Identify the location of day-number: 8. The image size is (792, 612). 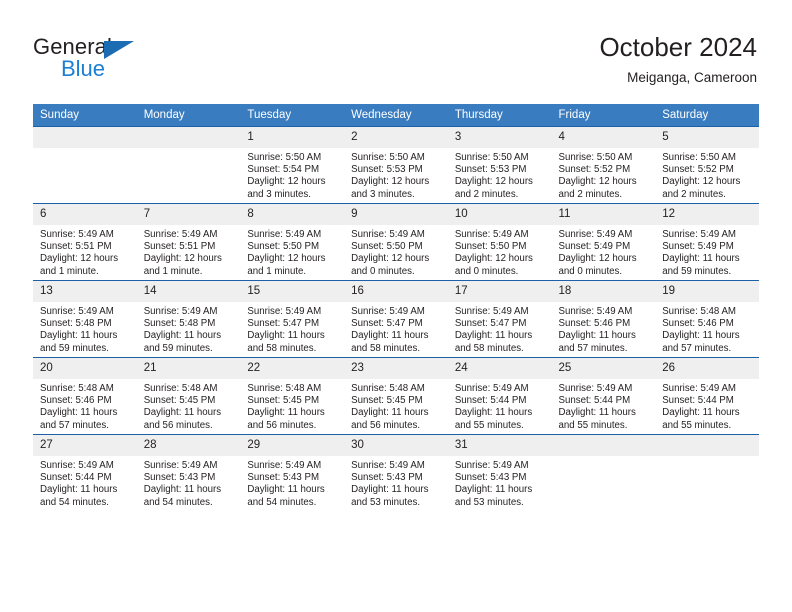
(292, 214).